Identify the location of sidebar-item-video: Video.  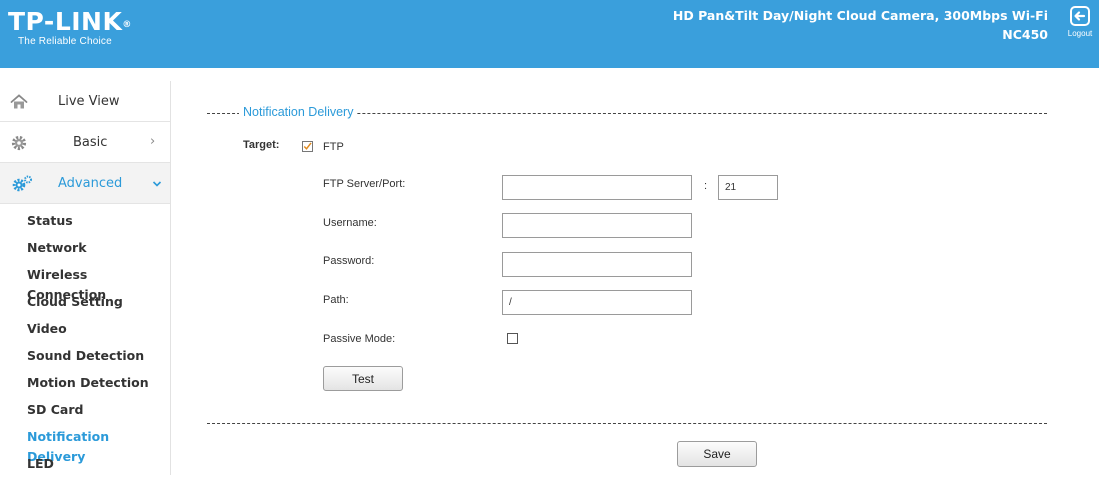
(85, 332).